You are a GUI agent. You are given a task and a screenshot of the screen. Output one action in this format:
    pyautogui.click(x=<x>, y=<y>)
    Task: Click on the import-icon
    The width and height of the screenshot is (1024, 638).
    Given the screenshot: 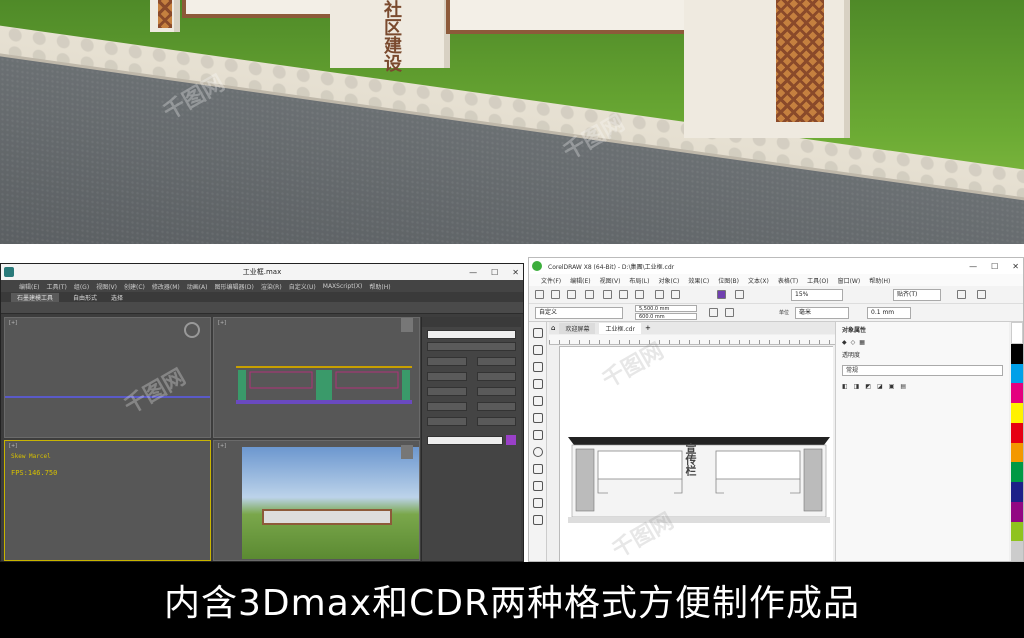 What is the action you would take?
    pyautogui.click(x=721, y=294)
    